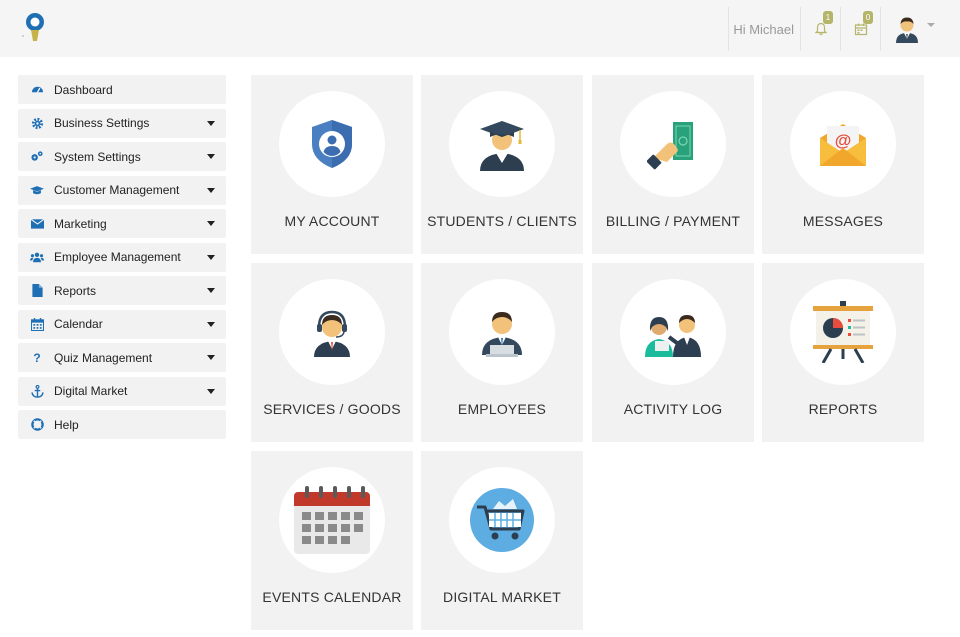 Image resolution: width=960 pixels, height=637 pixels. Describe the element at coordinates (764, 29) in the screenshot. I see `user-greeting: Hi Michael` at that location.